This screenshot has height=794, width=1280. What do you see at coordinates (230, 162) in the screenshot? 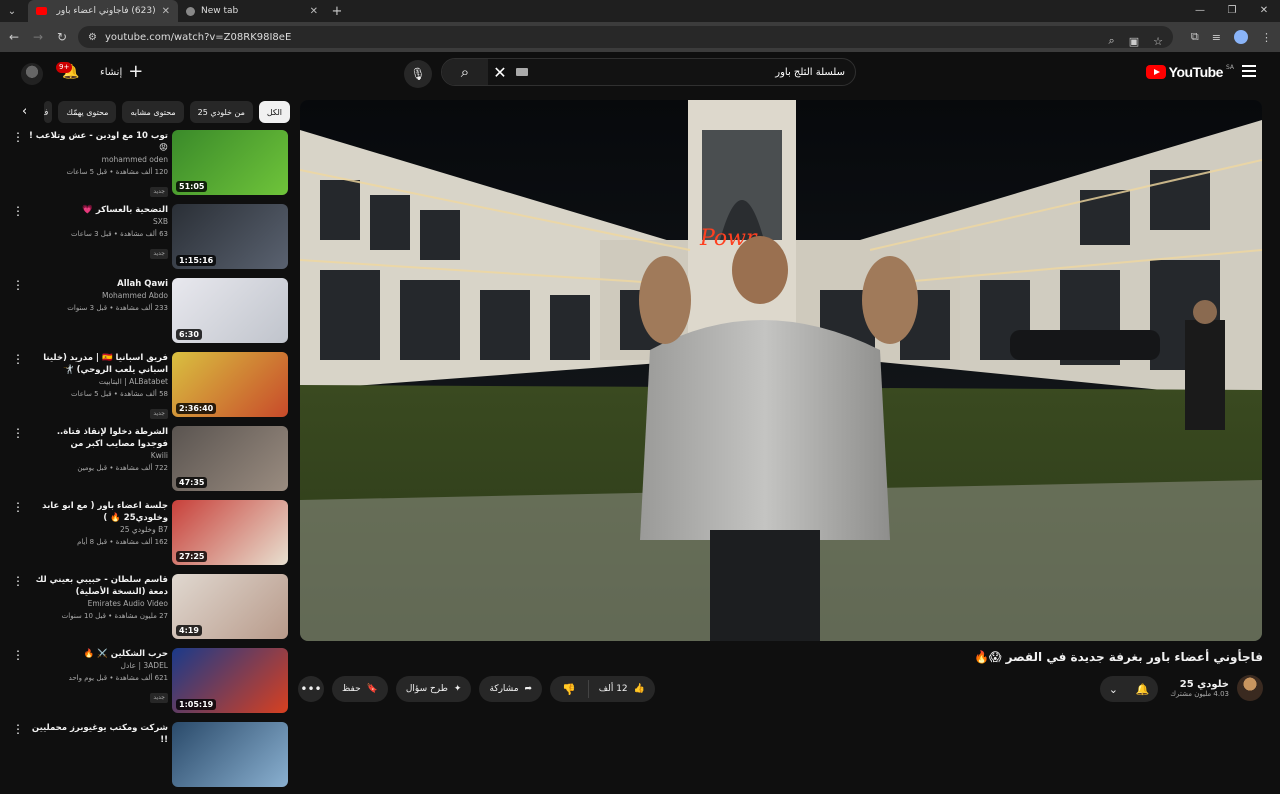
I see `recommendation-thumbnail: 51:05` at bounding box center [230, 162].